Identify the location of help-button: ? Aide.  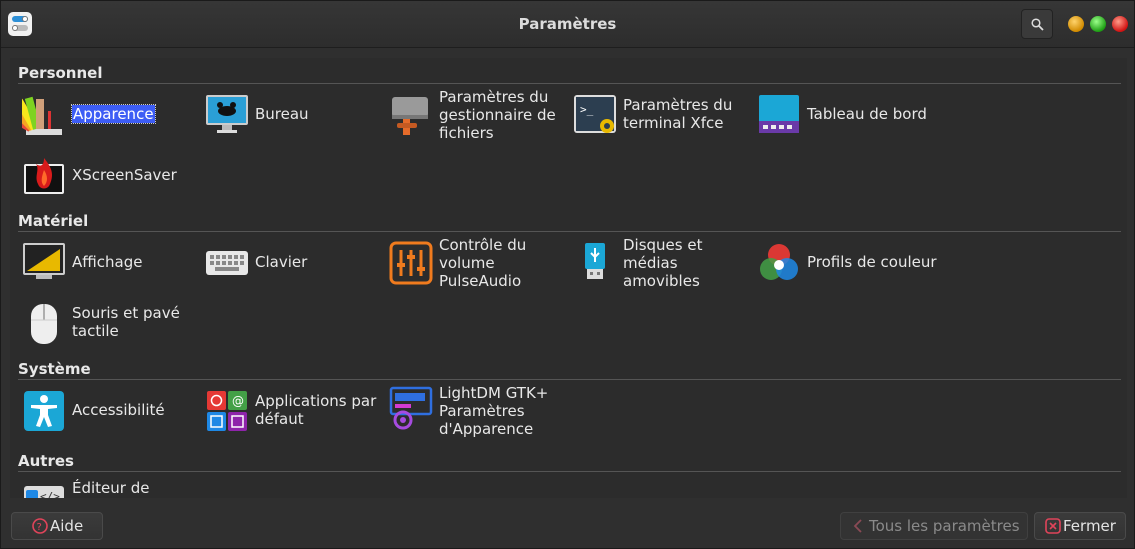
(57, 526).